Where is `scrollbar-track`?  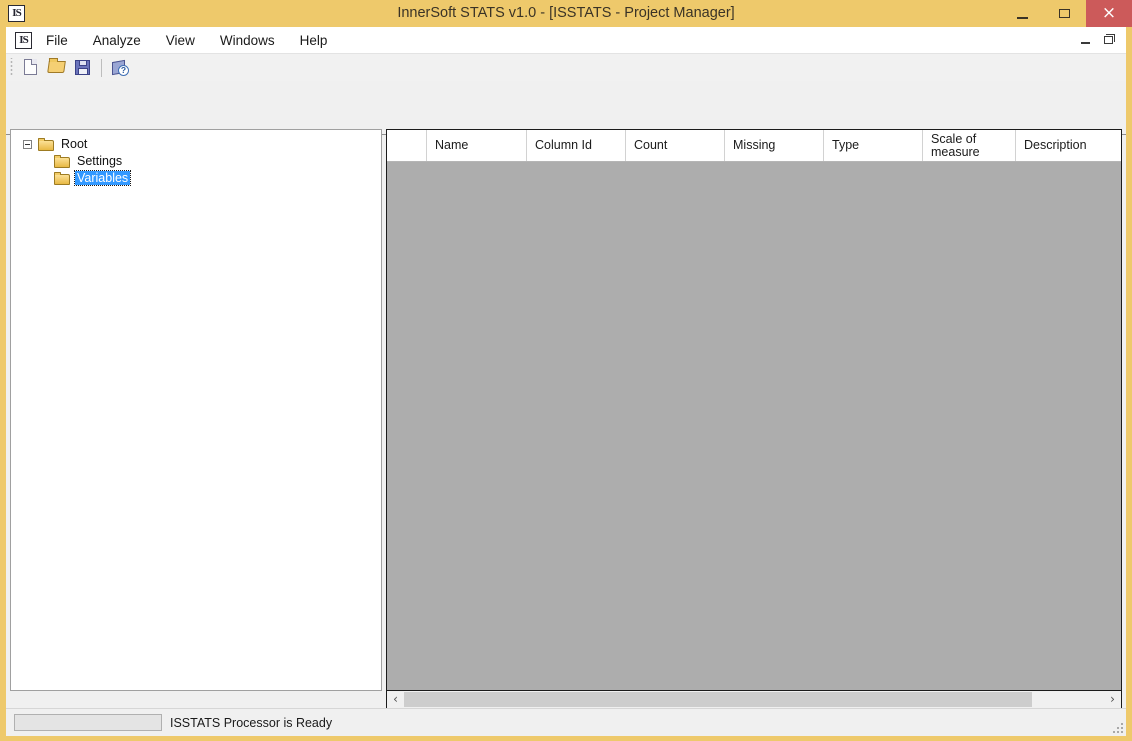
scrollbar-track is located at coordinates (754, 700).